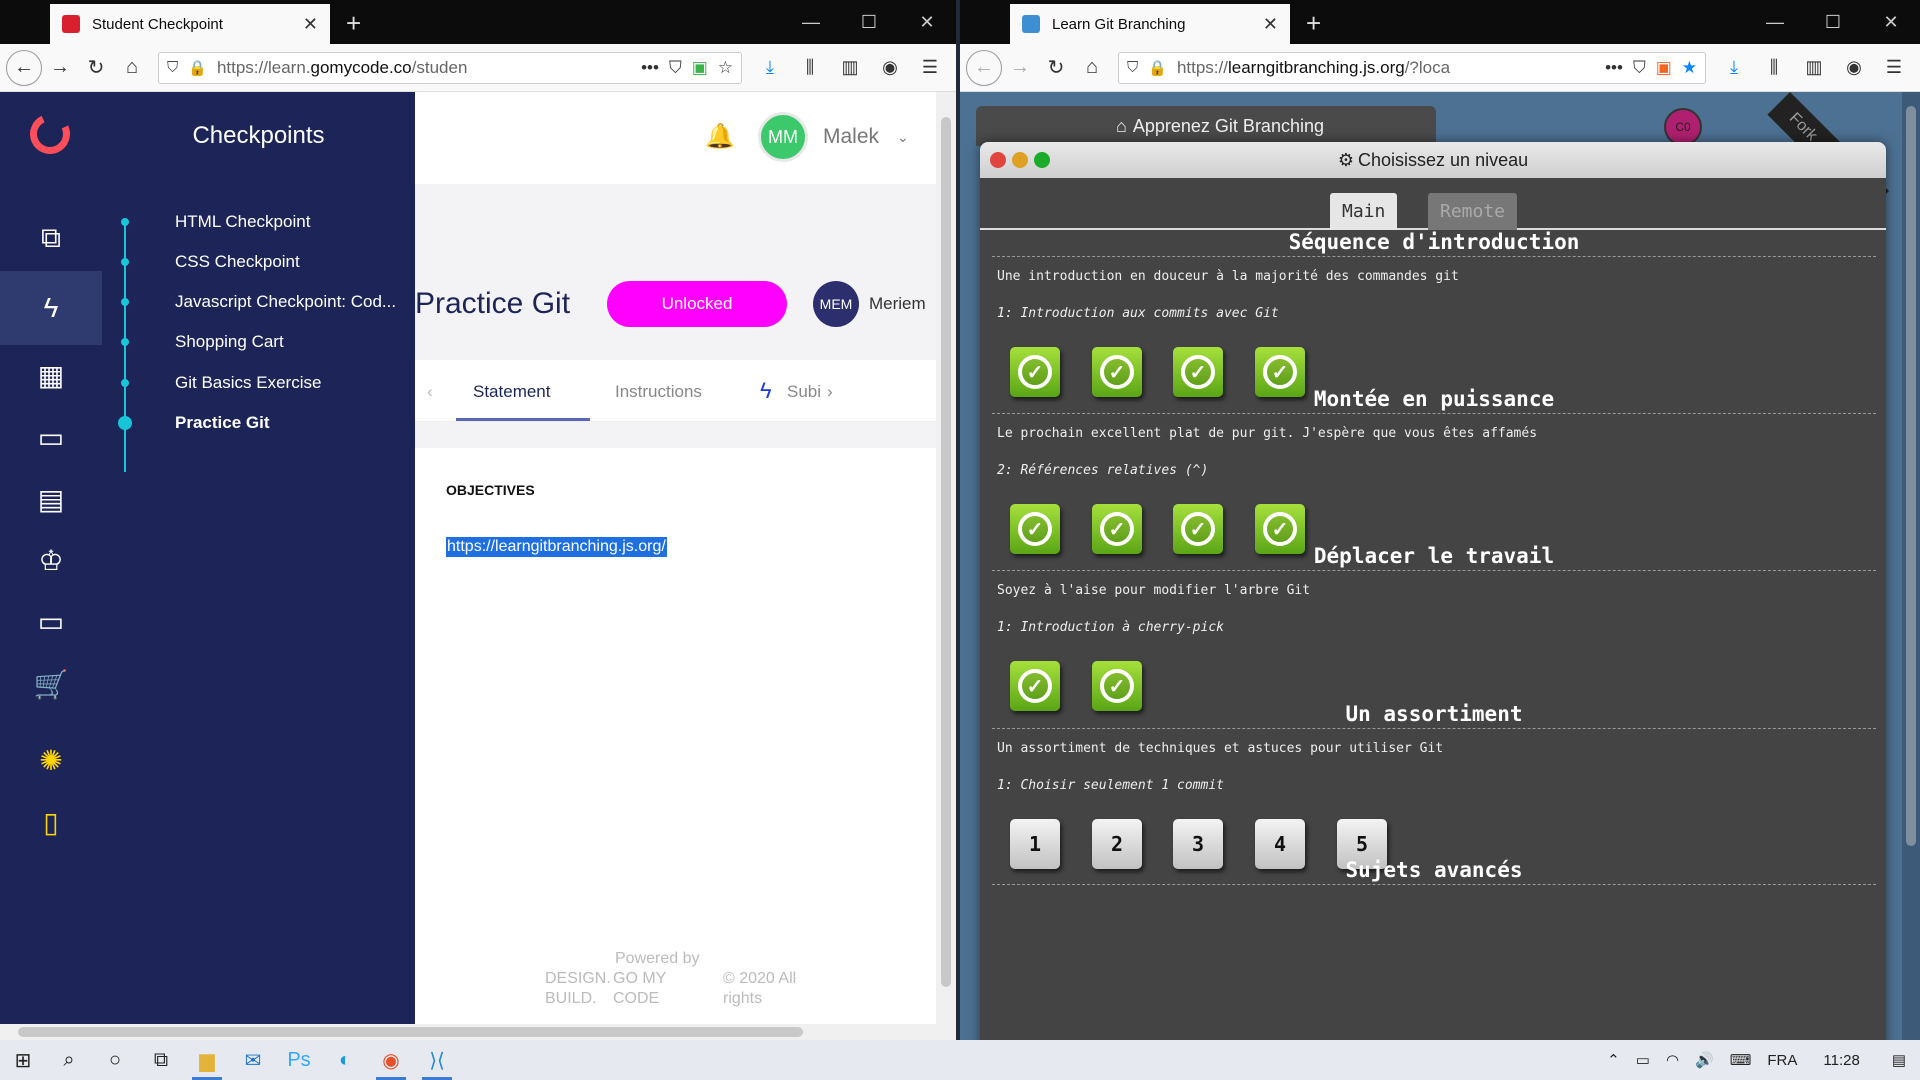 This screenshot has width=1920, height=1080. I want to click on checkpoint-item-active: Practice Git, so click(258, 423).